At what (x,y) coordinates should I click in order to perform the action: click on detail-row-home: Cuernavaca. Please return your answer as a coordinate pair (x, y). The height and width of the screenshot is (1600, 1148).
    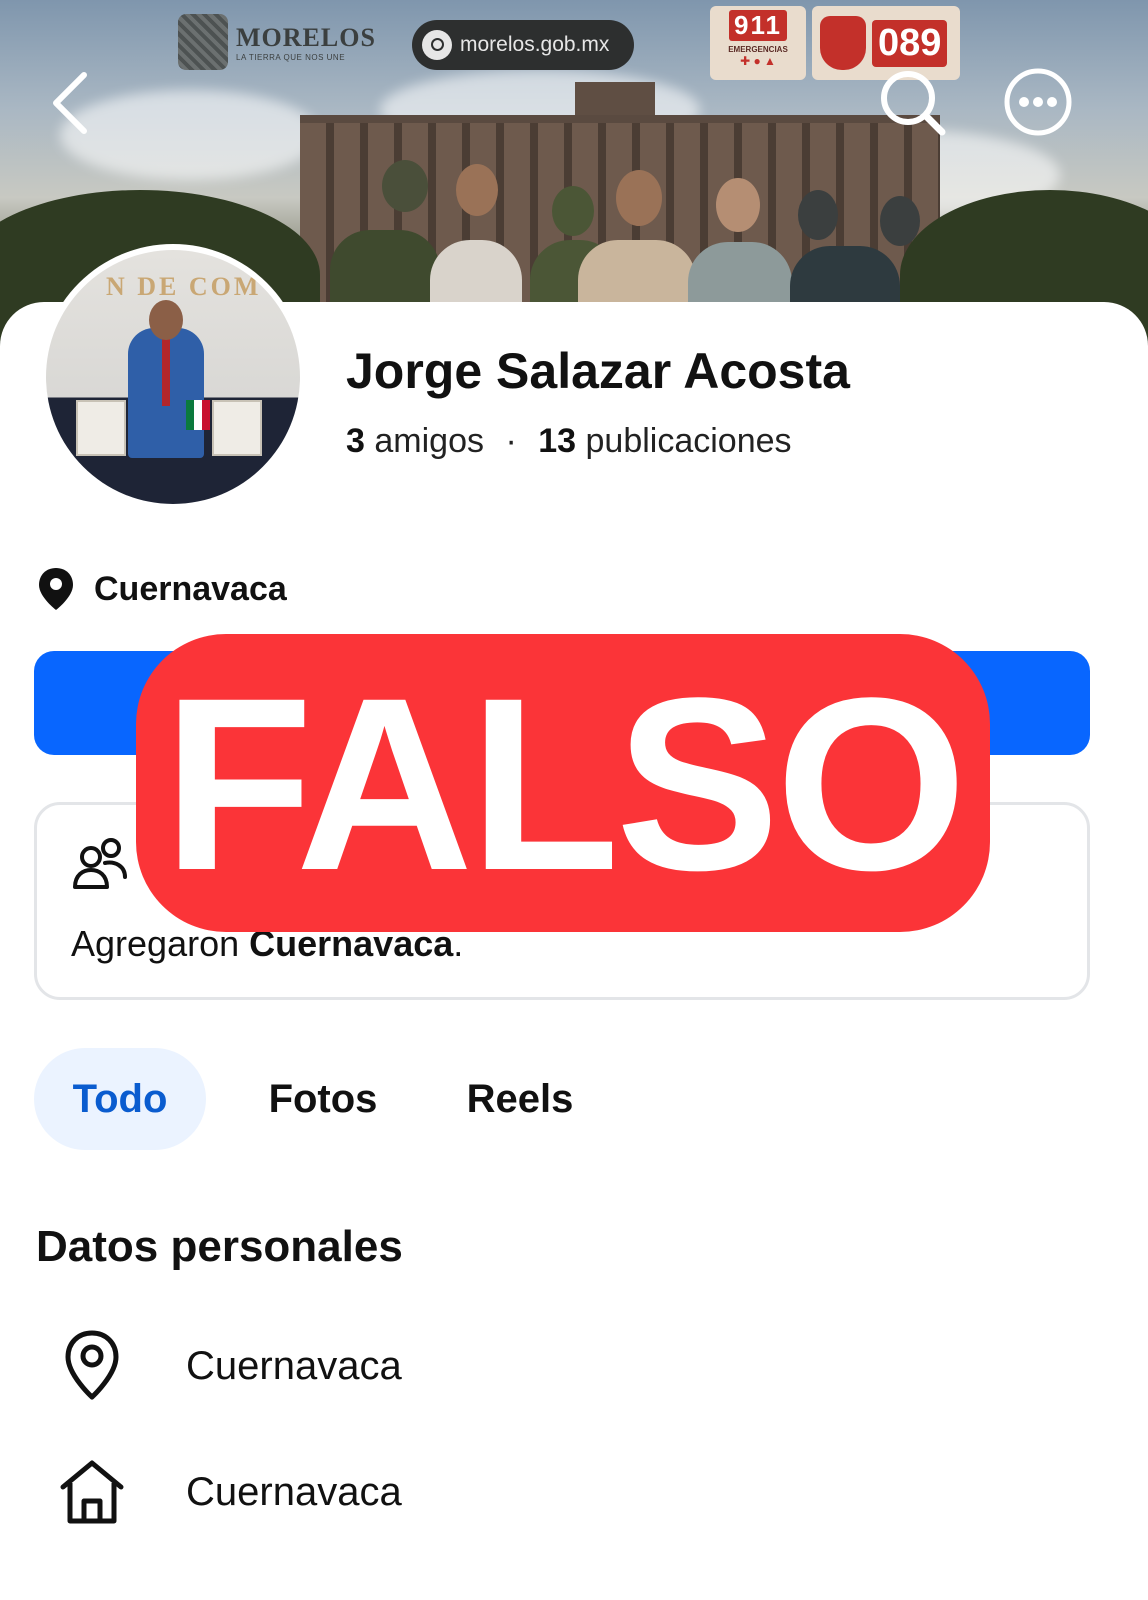
    Looking at the image, I should click on (229, 1492).